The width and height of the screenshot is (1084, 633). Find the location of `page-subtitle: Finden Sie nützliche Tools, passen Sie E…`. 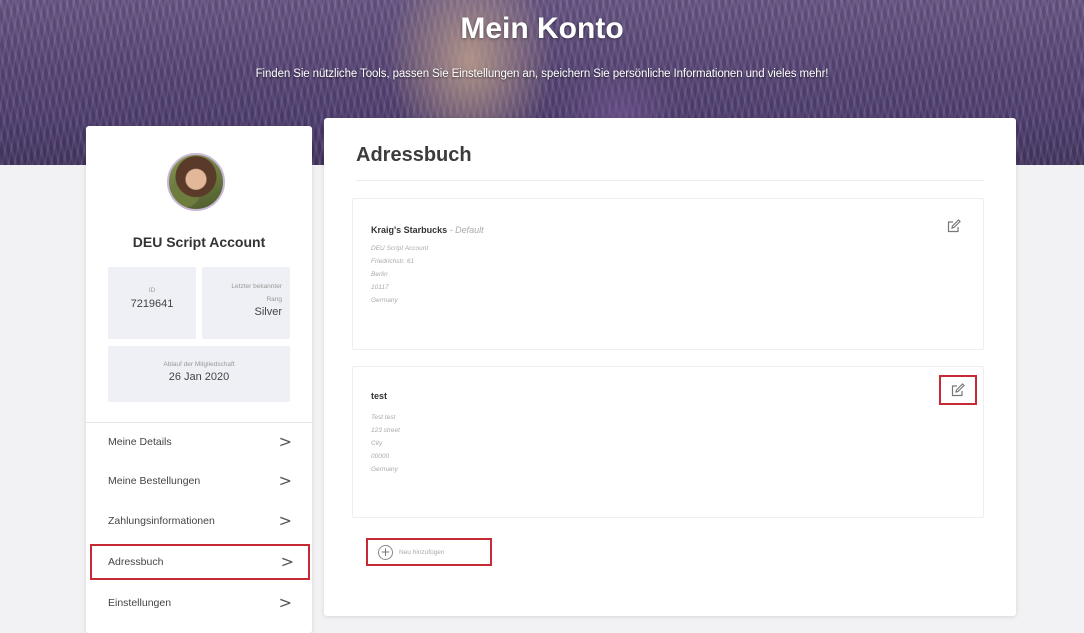

page-subtitle: Finden Sie nützliche Tools, passen Sie E… is located at coordinates (542, 74).